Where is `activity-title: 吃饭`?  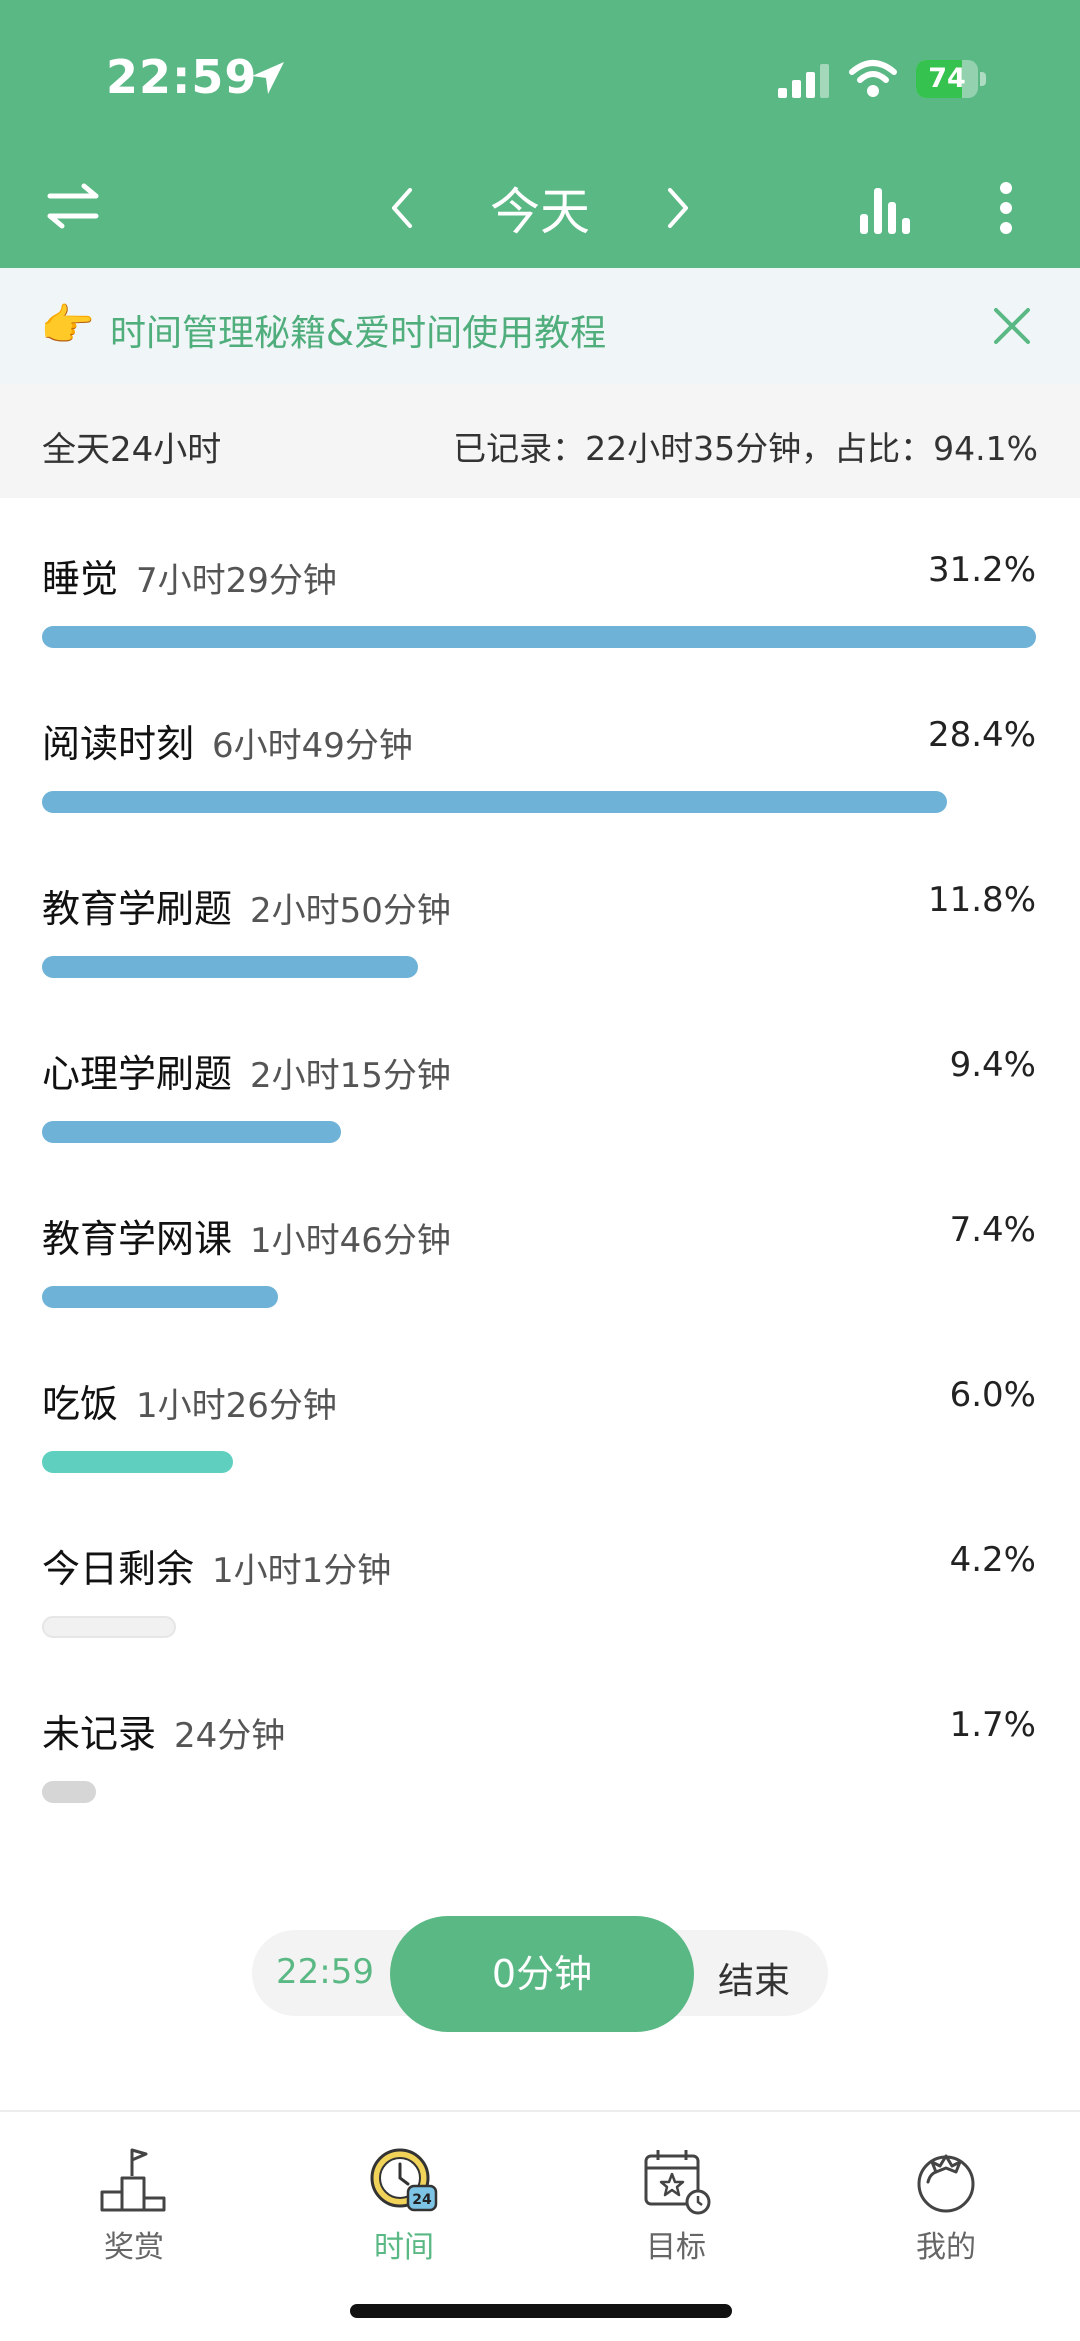
activity-title: 吃饭 is located at coordinates (80, 1404).